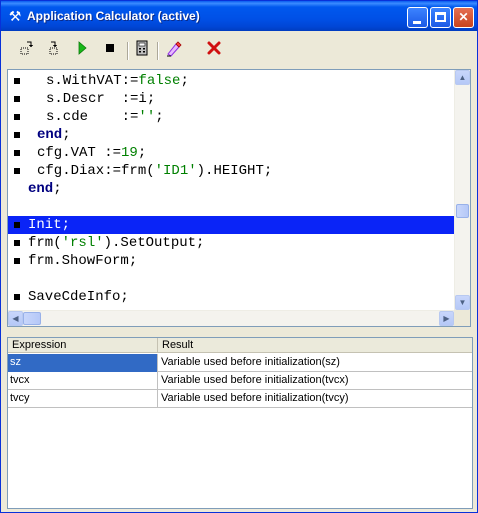 Image resolution: width=478 pixels, height=513 pixels. What do you see at coordinates (462, 211) in the screenshot?
I see `vertical-scroll-thumb` at bounding box center [462, 211].